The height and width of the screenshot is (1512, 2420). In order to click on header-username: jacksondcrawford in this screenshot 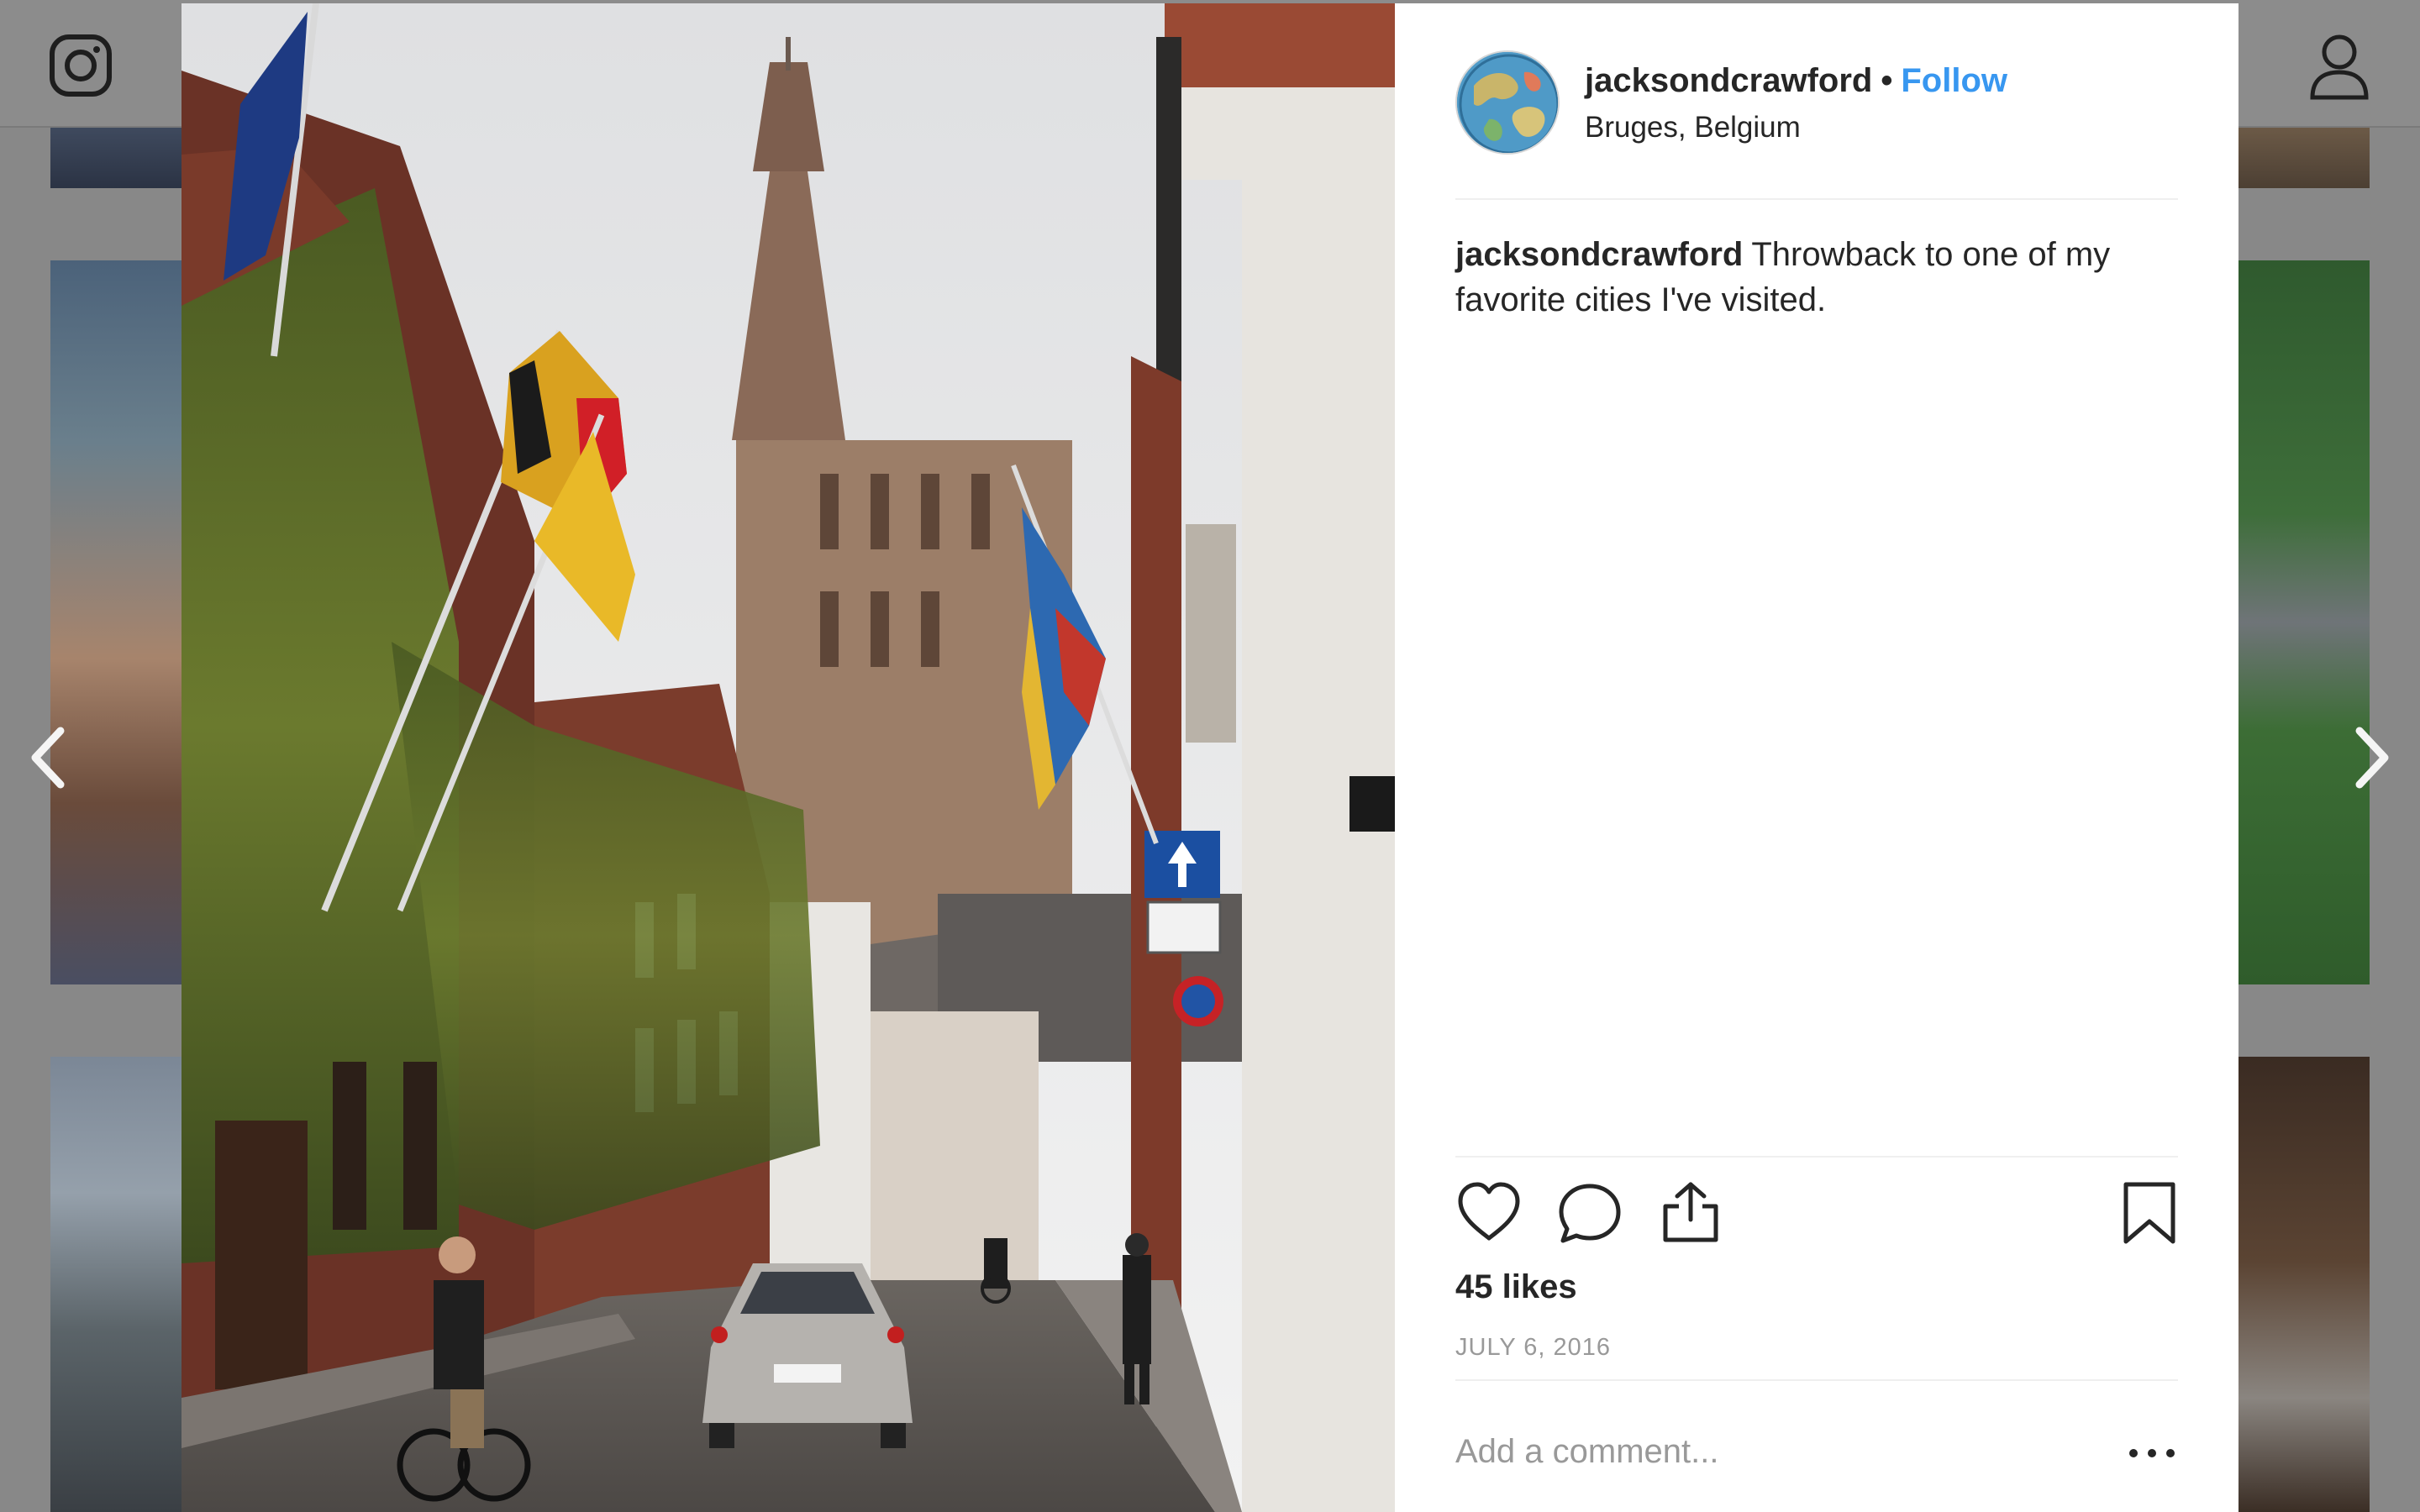, I will do `click(1729, 80)`.